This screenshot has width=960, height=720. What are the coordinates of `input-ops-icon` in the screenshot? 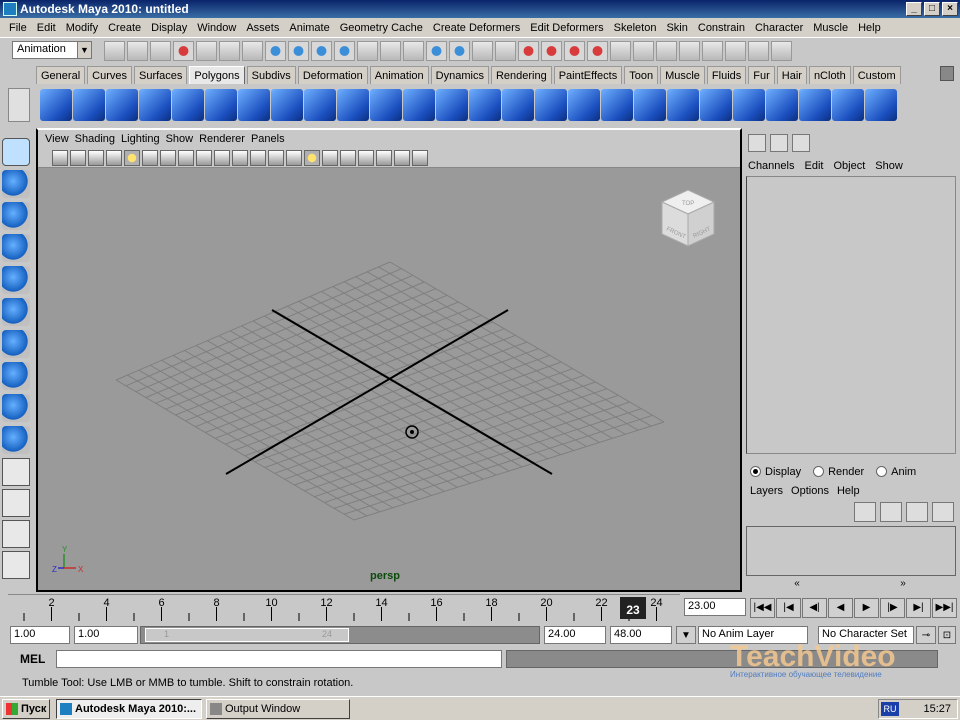 It's located at (436, 51).